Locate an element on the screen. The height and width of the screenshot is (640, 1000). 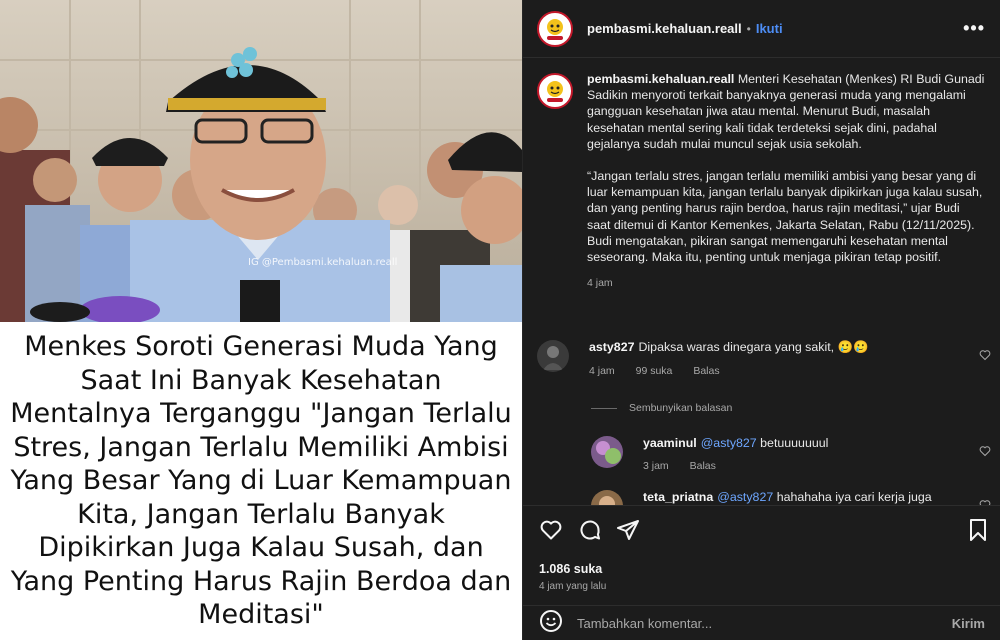
comment-composer: Kirim is located at coordinates (761, 622).